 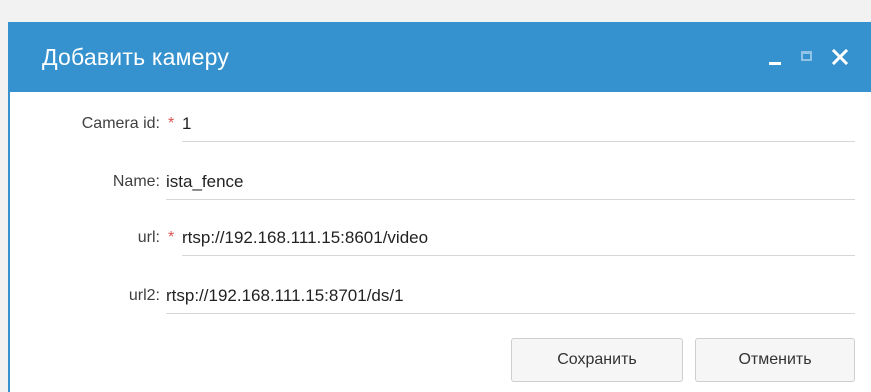 What do you see at coordinates (510, 182) in the screenshot?
I see `name-input` at bounding box center [510, 182].